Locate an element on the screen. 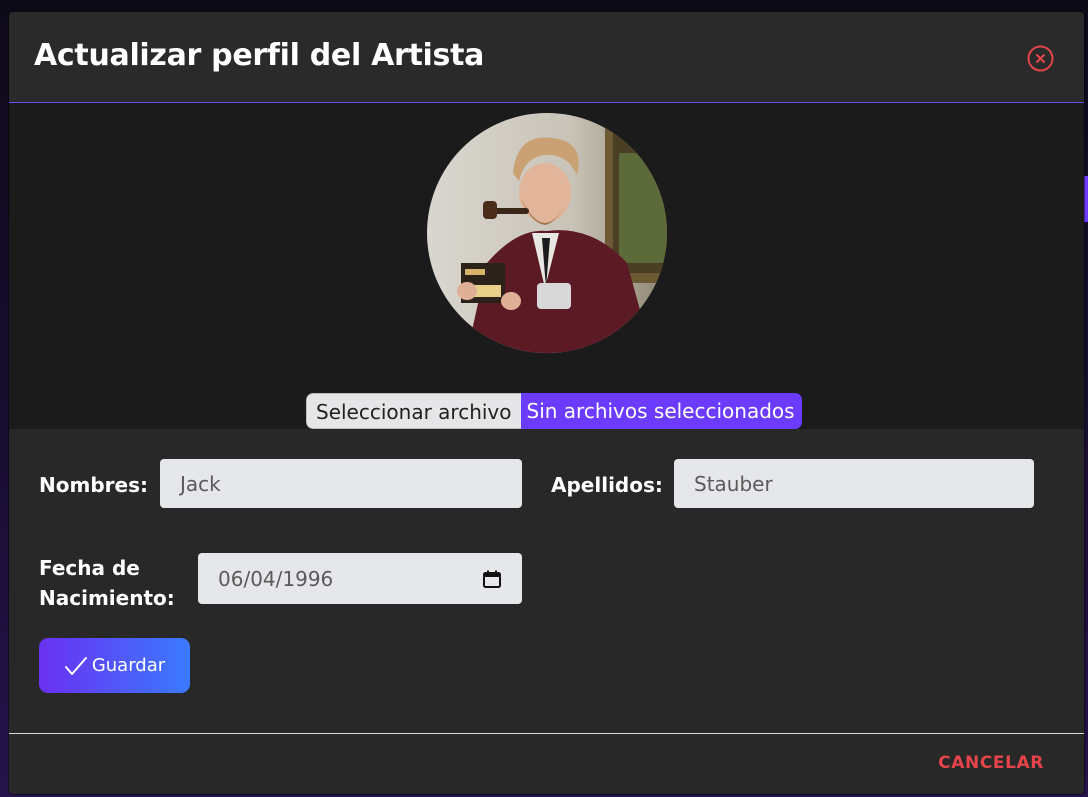 This screenshot has width=1088, height=797. apellidos-value: Stauber is located at coordinates (733, 483).